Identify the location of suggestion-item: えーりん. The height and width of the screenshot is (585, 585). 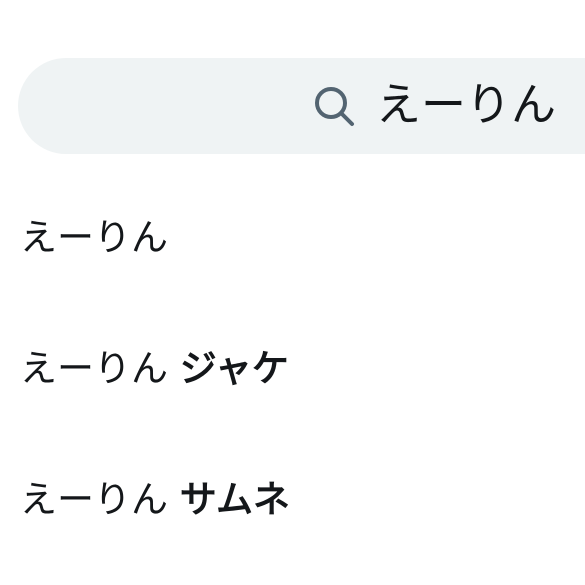
(94, 238).